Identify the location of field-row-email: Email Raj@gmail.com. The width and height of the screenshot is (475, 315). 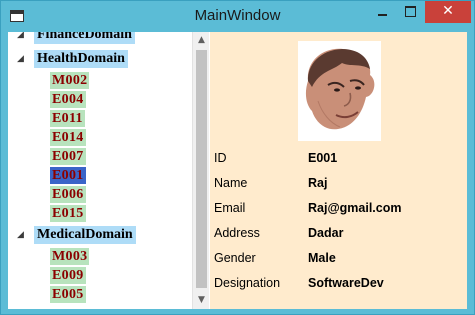
(338, 209).